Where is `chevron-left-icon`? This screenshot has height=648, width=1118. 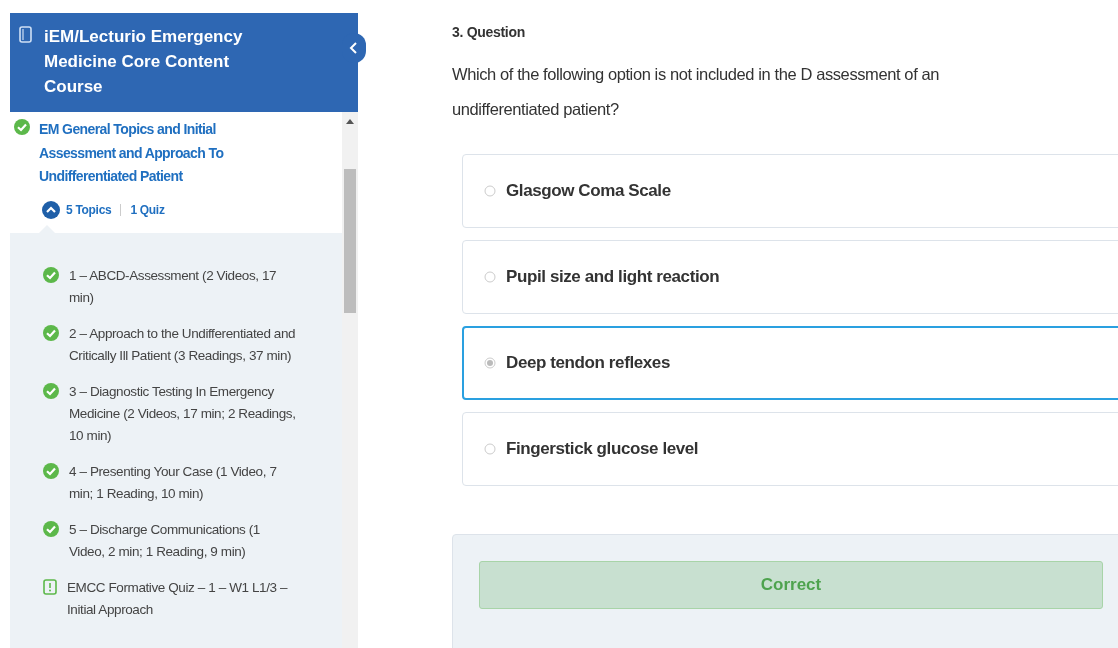
chevron-left-icon is located at coordinates (354, 48).